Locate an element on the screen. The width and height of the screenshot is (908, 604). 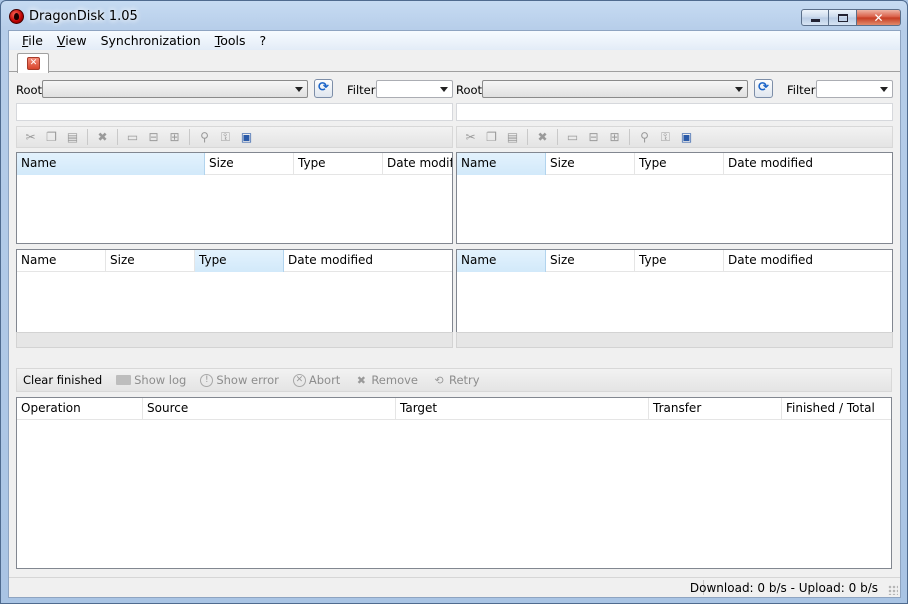
close-window-button: ✕ is located at coordinates (879, 17).